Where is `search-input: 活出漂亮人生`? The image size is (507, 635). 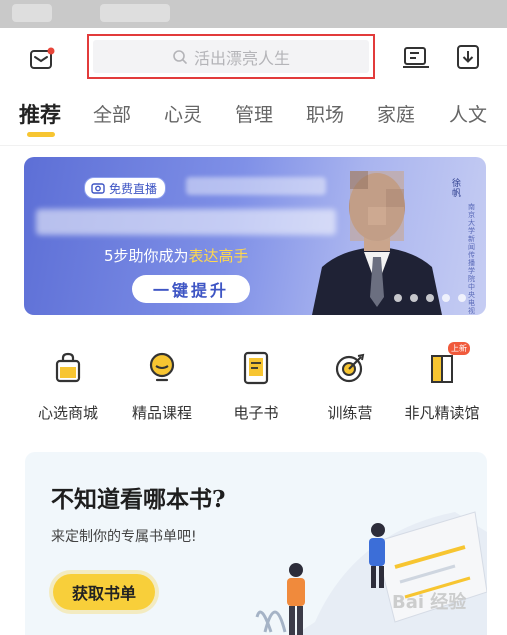 search-input: 活出漂亮人生 is located at coordinates (231, 56).